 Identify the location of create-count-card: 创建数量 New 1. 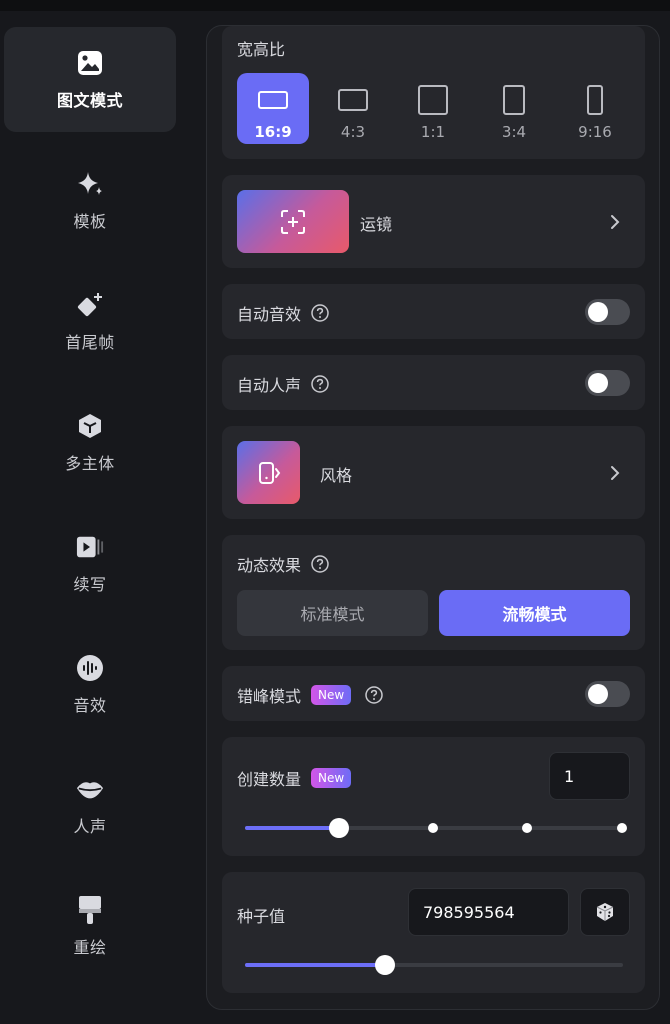
(433, 796).